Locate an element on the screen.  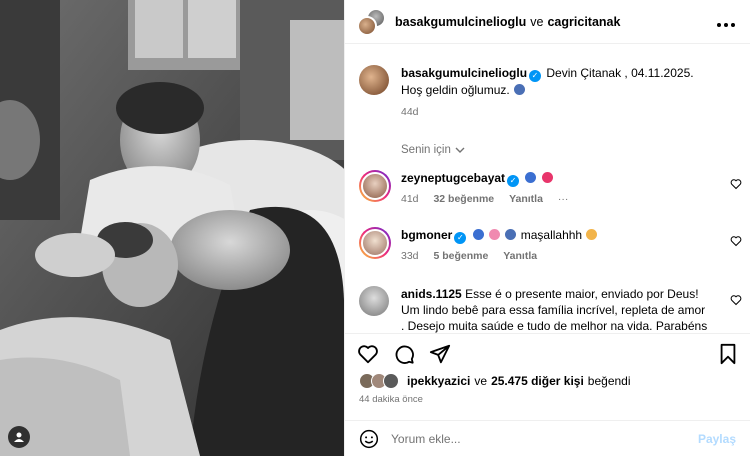
comment-text: maşallahhh is located at coordinates (551, 235).